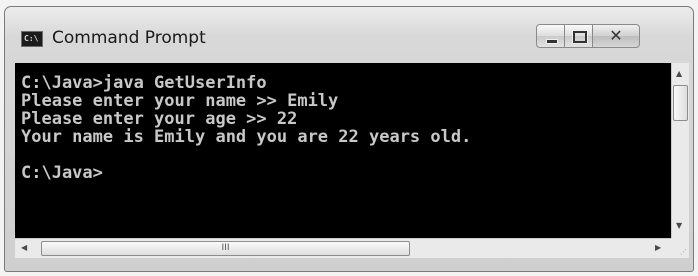 The width and height of the screenshot is (698, 276). Describe the element at coordinates (680, 103) in the screenshot. I see `vertical-scroll-thumb` at that location.